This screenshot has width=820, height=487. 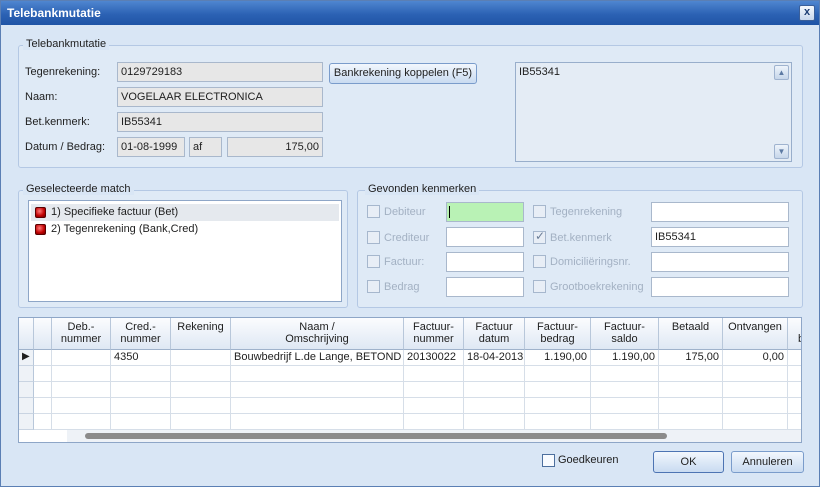 What do you see at coordinates (485, 237) in the screenshot?
I see `crediteur-field` at bounding box center [485, 237].